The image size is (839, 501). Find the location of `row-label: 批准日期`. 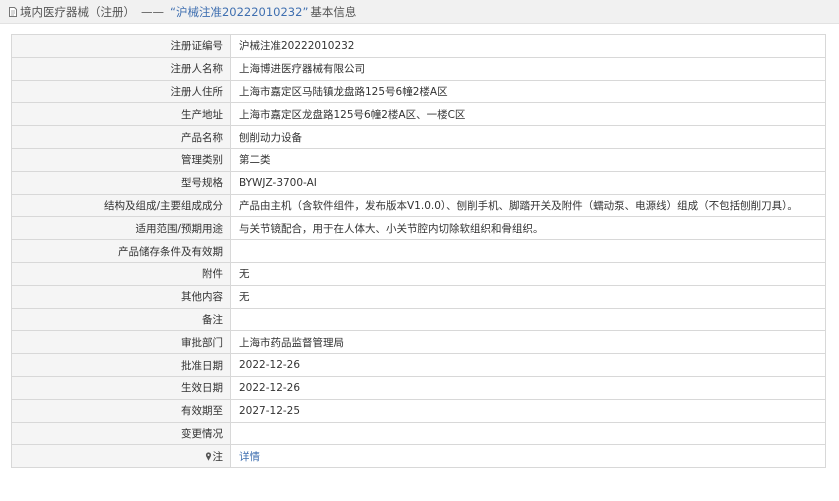

row-label: 批准日期 is located at coordinates (121, 365).